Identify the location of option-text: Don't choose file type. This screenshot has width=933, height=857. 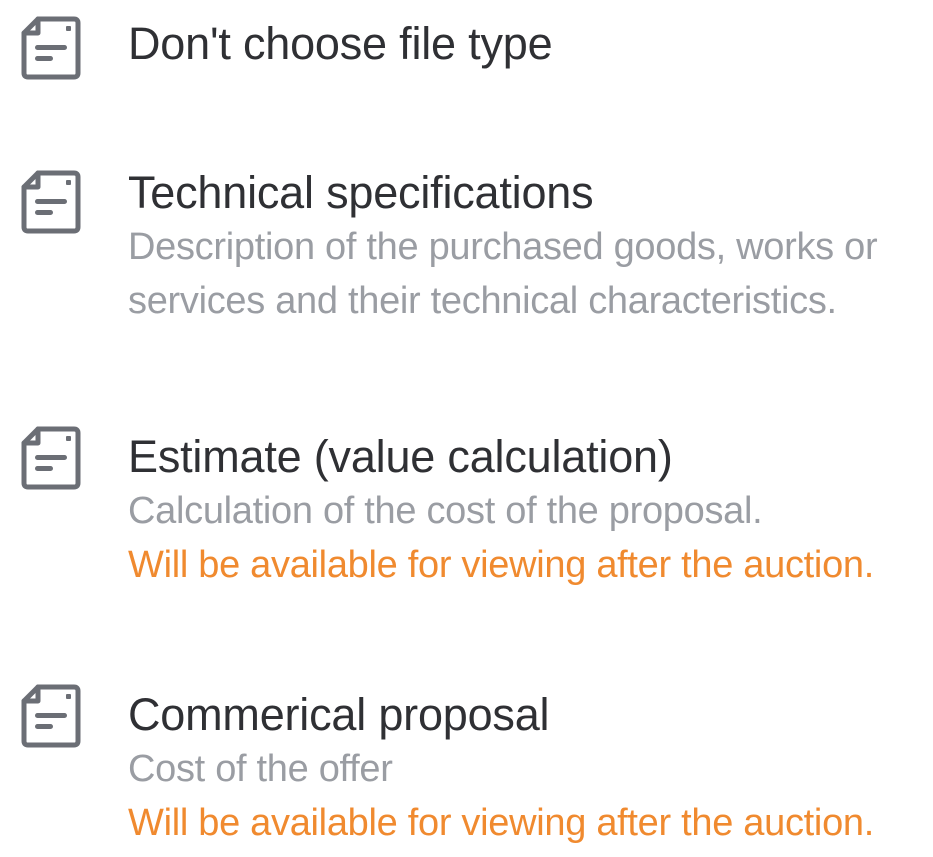
(530, 44).